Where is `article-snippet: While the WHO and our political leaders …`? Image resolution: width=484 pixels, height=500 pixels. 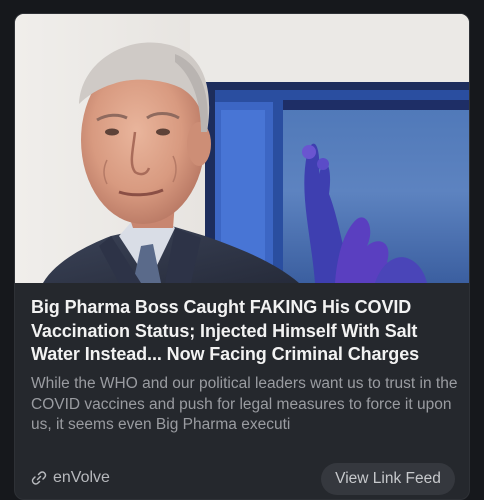
article-snippet: While the WHO and our political leaders … is located at coordinates (244, 404).